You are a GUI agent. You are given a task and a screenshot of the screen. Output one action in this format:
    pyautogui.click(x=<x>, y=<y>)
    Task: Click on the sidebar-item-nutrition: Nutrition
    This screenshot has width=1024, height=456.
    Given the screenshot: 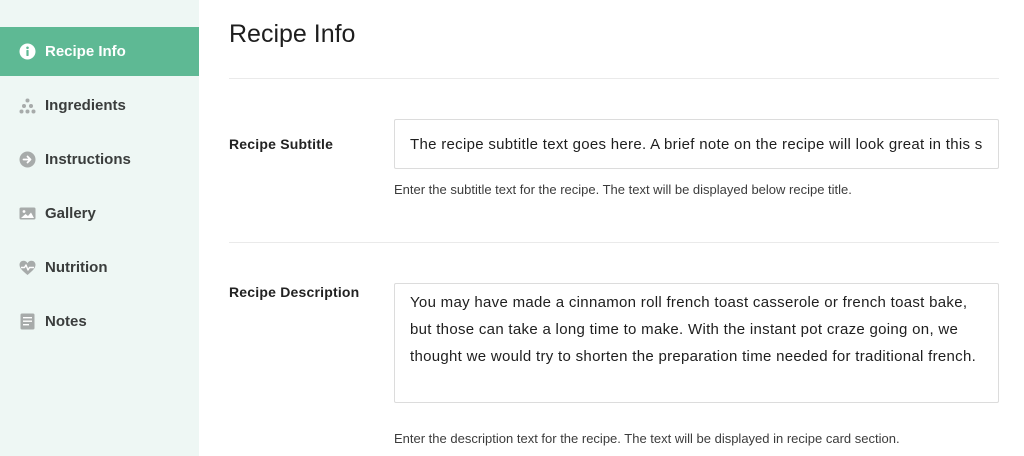 What is the action you would take?
    pyautogui.click(x=99, y=267)
    